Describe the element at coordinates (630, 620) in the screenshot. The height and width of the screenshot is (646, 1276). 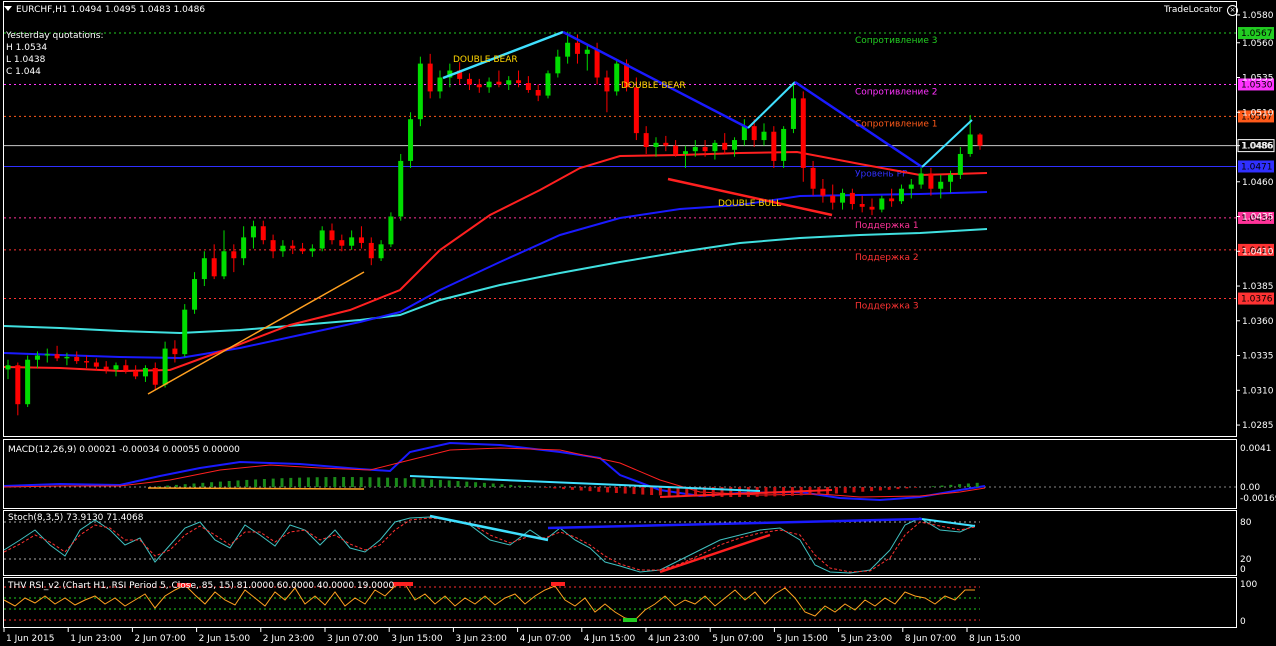
I see `rsi-oversold-mark` at that location.